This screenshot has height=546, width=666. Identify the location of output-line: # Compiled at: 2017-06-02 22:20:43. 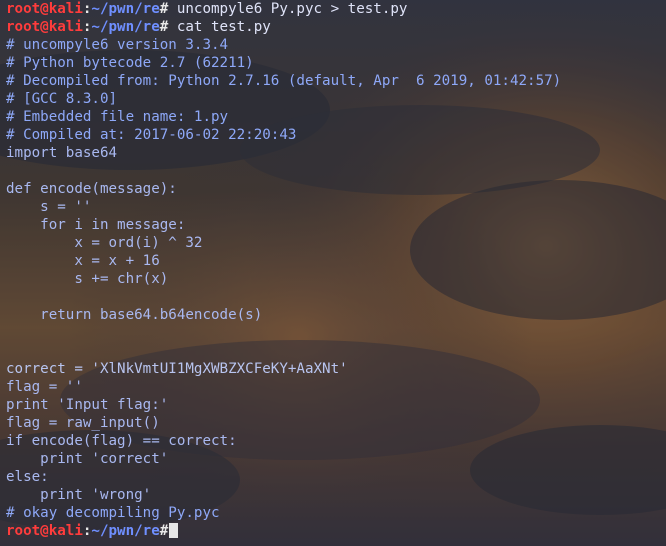
(151, 135).